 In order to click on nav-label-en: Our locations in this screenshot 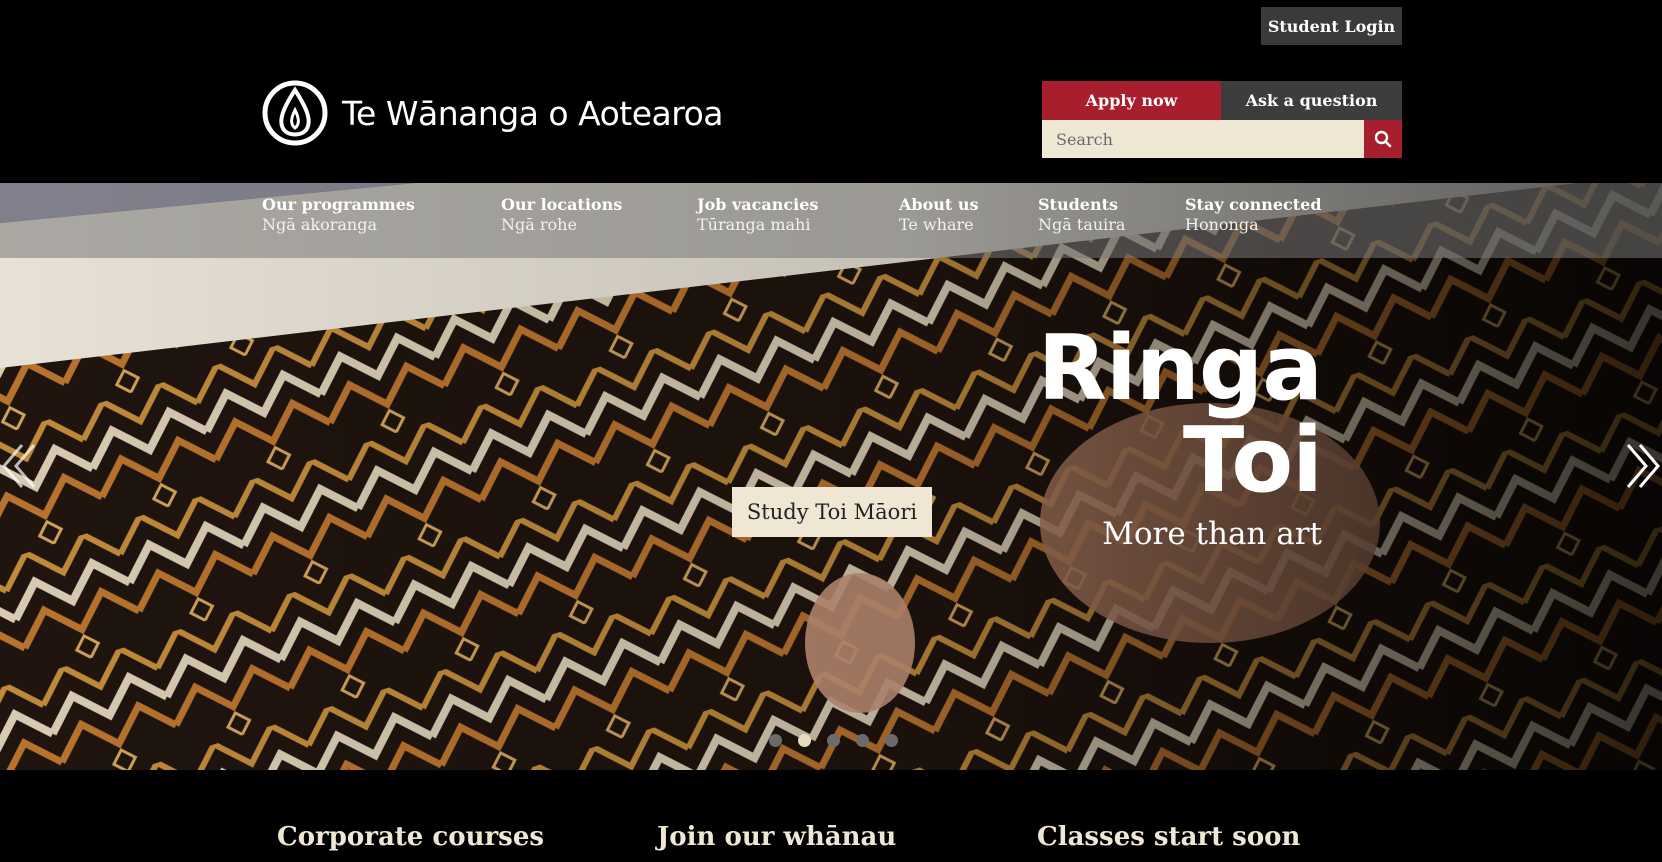, I will do `click(562, 204)`.